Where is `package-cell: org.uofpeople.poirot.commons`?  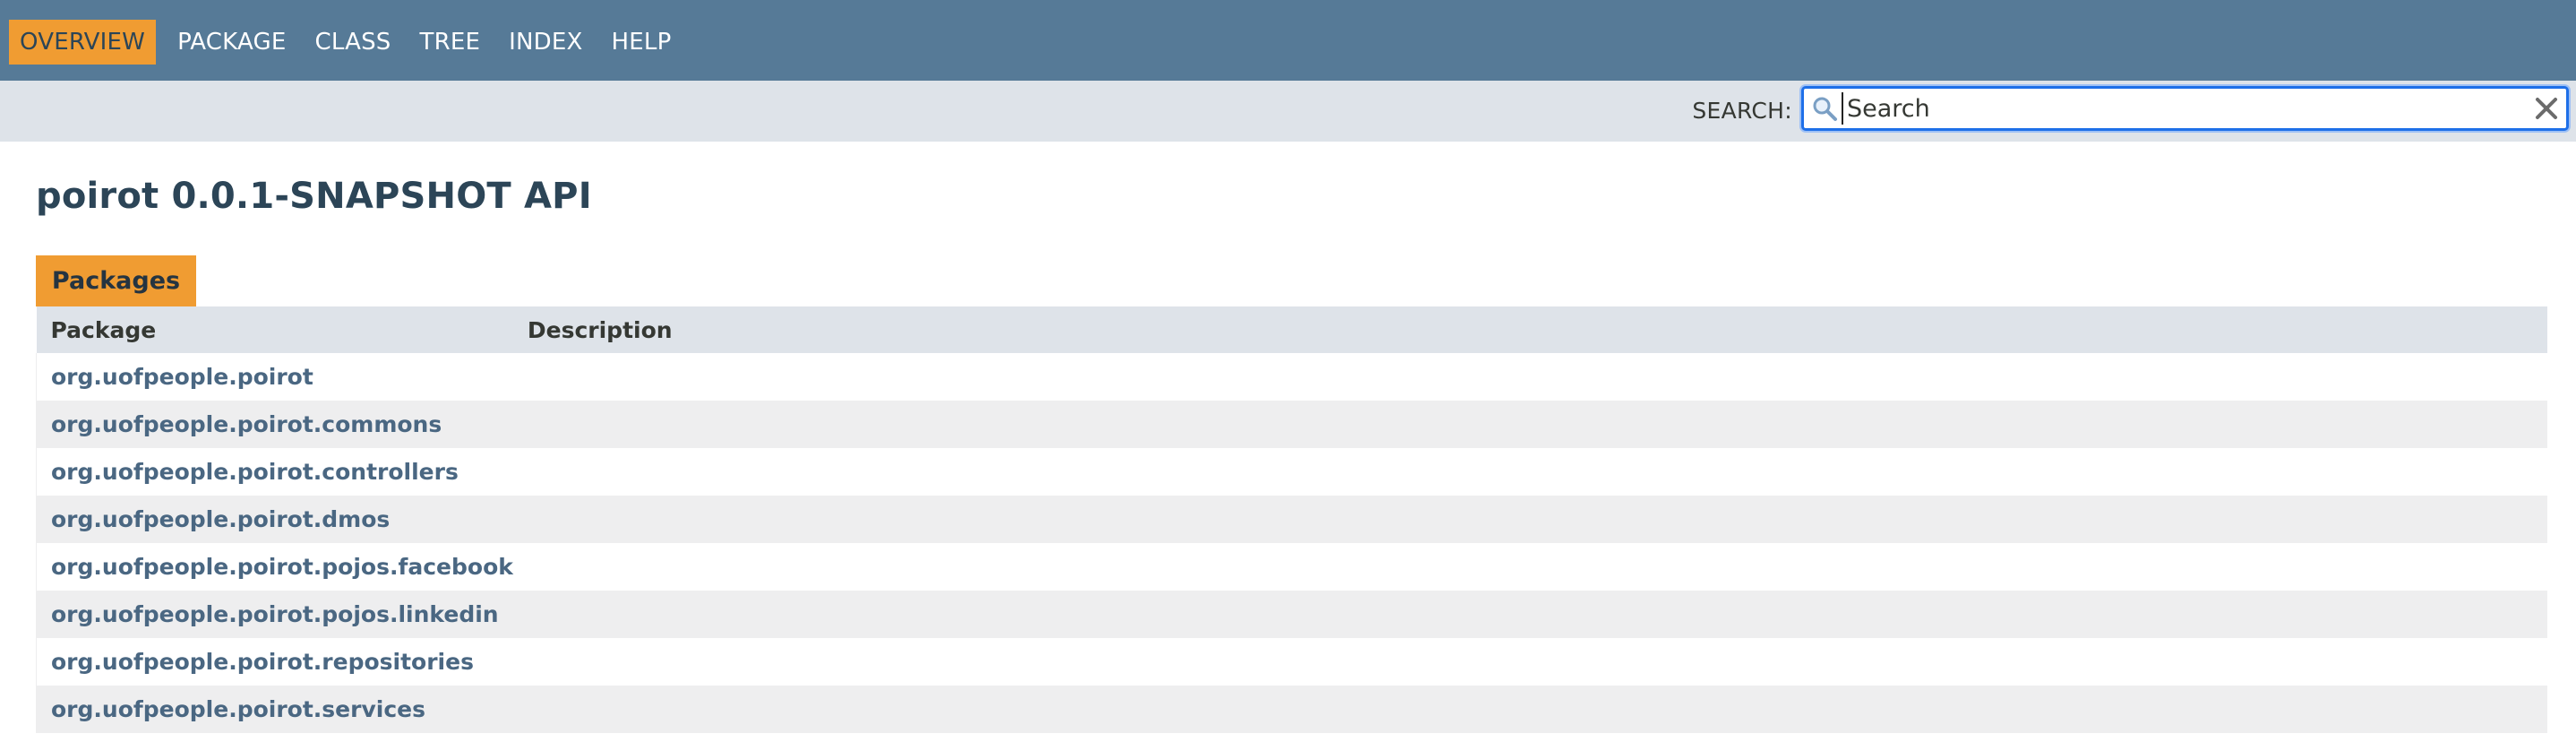 package-cell: org.uofpeople.poirot.commons is located at coordinates (274, 424).